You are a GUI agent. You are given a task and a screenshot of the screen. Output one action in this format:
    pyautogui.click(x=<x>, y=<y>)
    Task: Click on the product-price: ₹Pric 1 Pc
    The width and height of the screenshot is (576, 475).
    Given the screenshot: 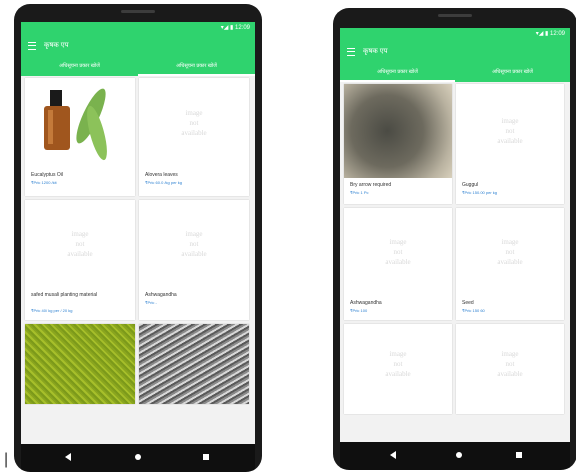 What is the action you would take?
    pyautogui.click(x=359, y=192)
    